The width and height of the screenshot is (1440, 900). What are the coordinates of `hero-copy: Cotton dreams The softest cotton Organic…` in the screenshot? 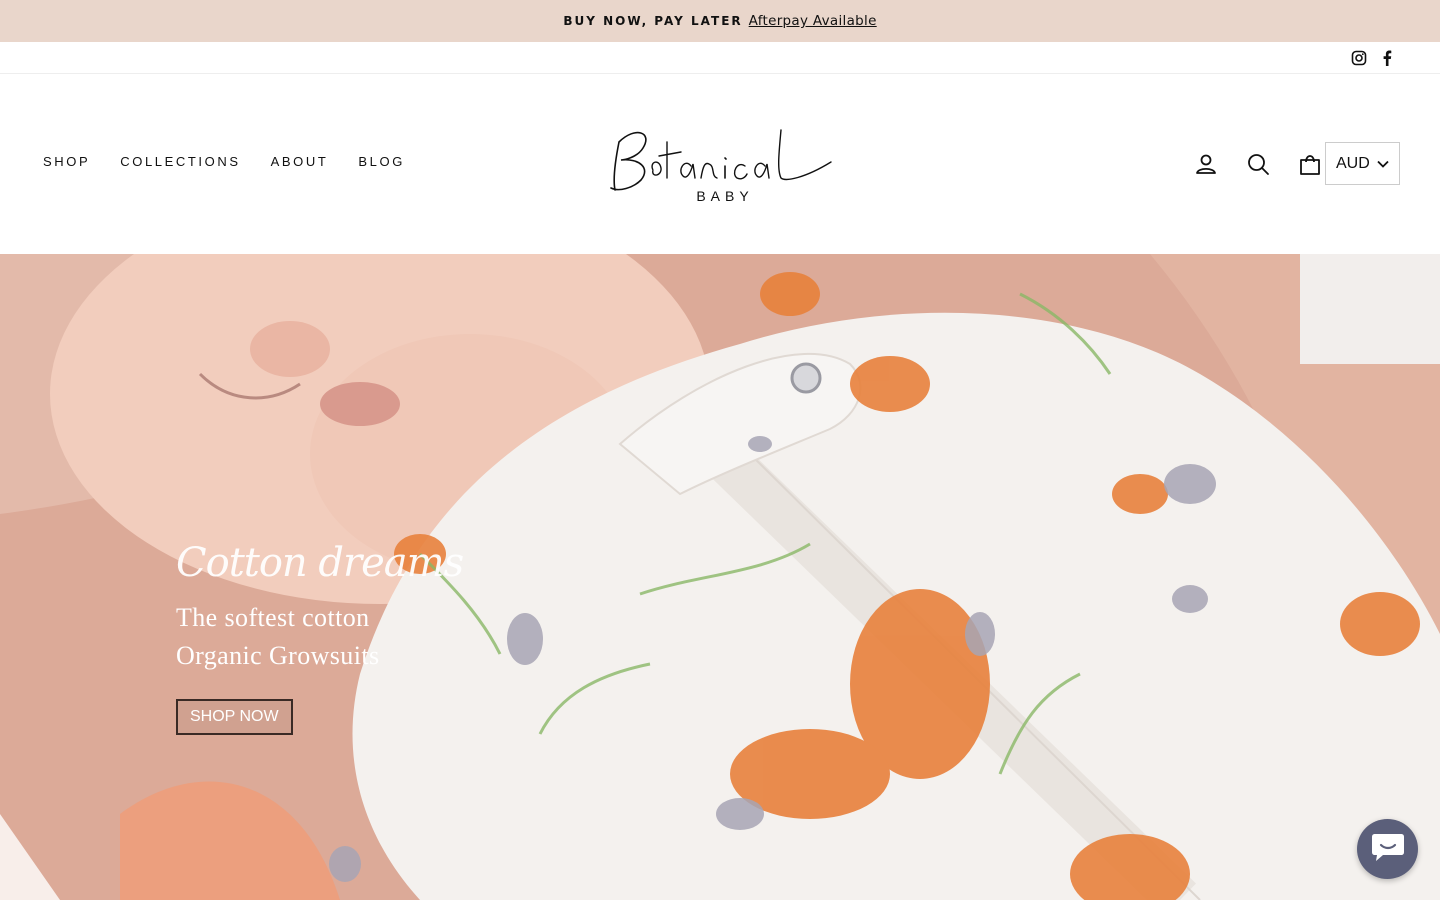 It's located at (320, 637).